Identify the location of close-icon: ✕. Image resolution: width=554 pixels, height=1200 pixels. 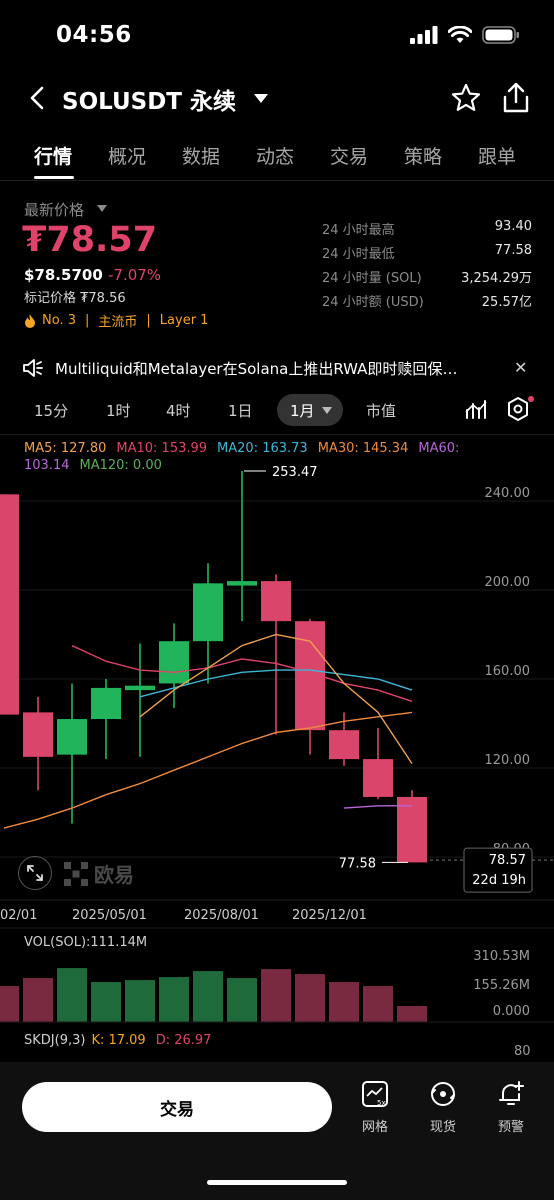
(520, 367).